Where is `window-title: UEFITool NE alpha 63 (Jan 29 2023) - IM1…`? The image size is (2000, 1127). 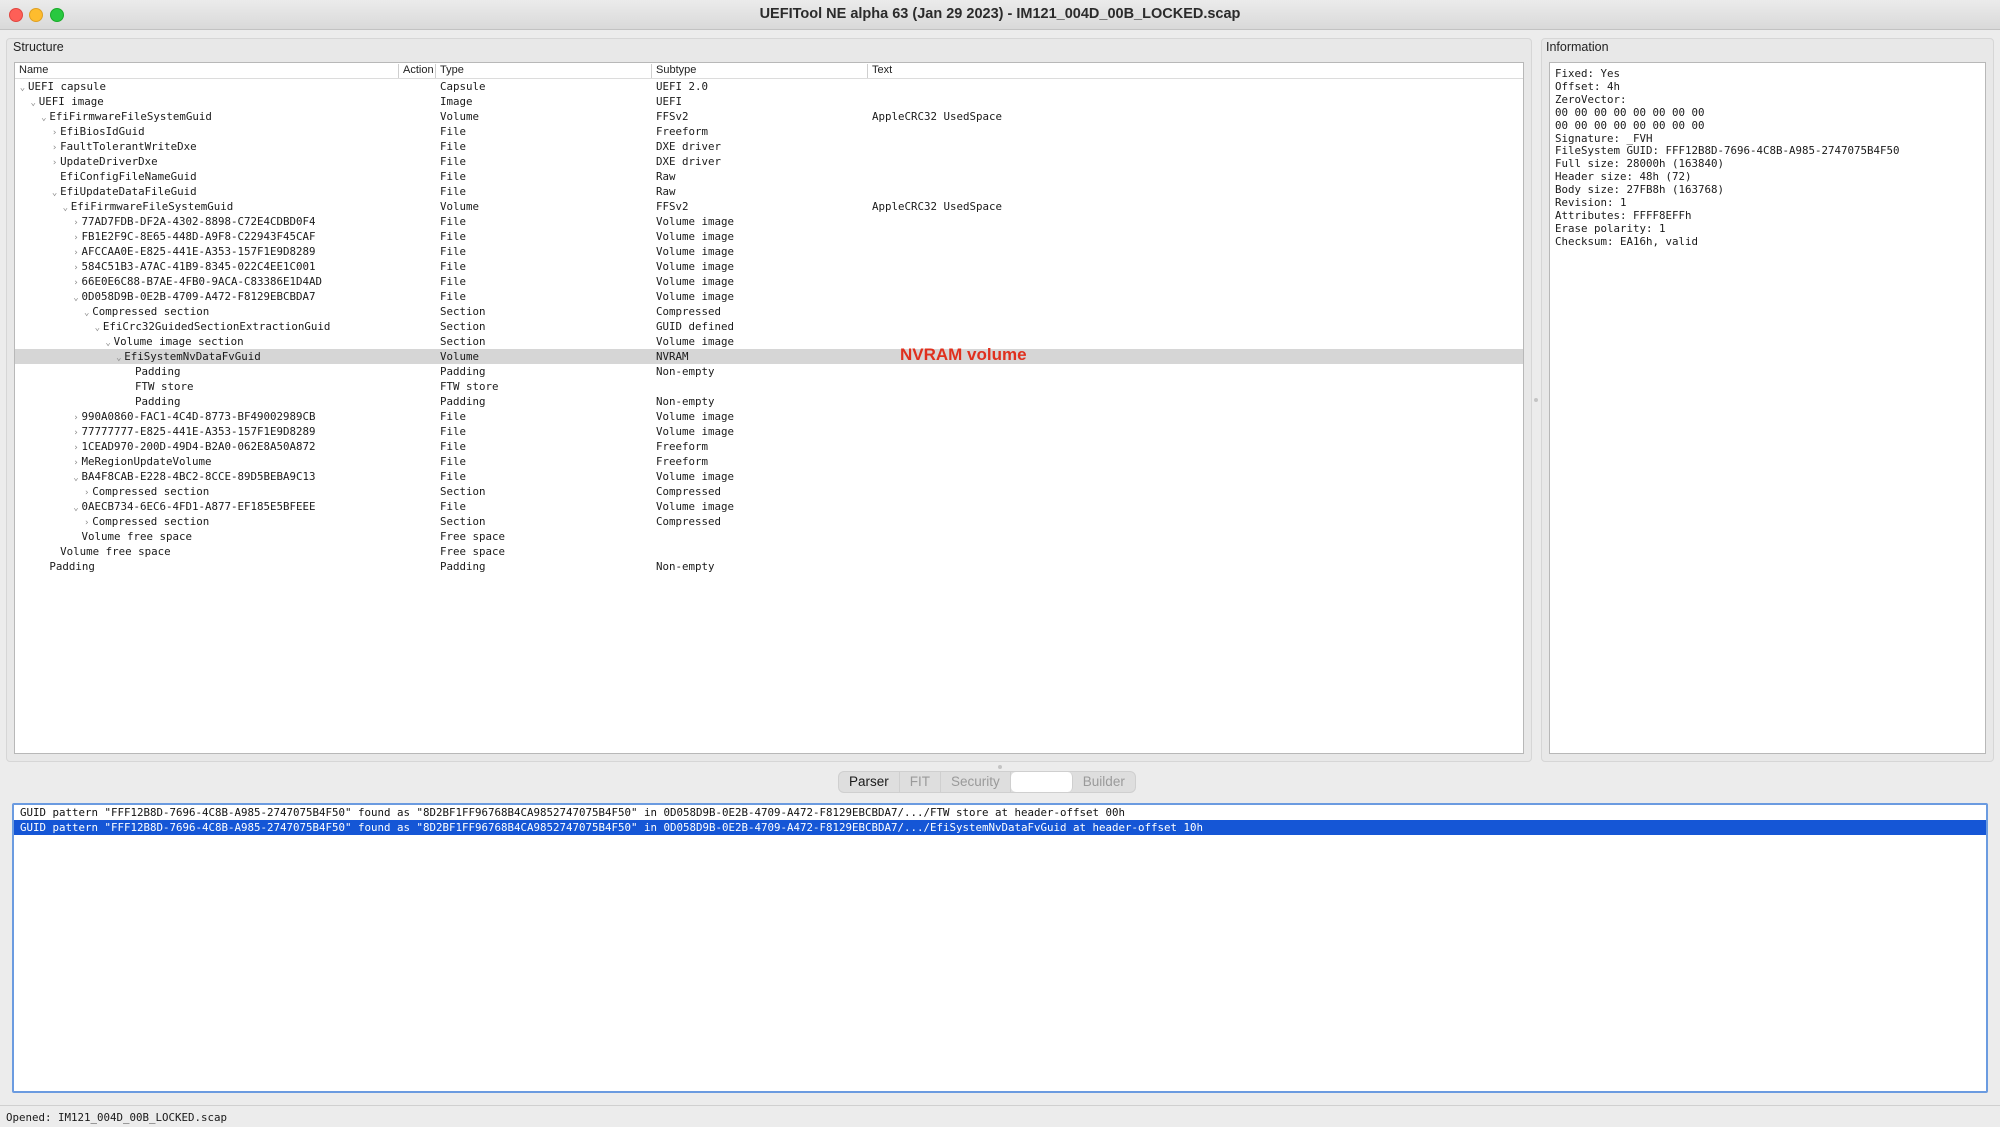 window-title: UEFITool NE alpha 63 (Jan 29 2023) - IM1… is located at coordinates (1000, 14).